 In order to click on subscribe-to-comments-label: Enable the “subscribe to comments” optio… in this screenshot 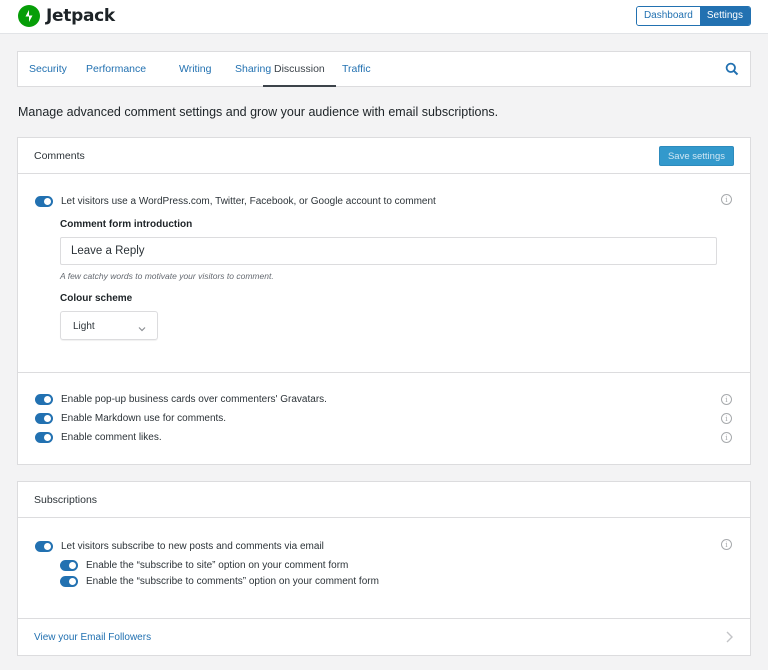, I will do `click(232, 581)`.